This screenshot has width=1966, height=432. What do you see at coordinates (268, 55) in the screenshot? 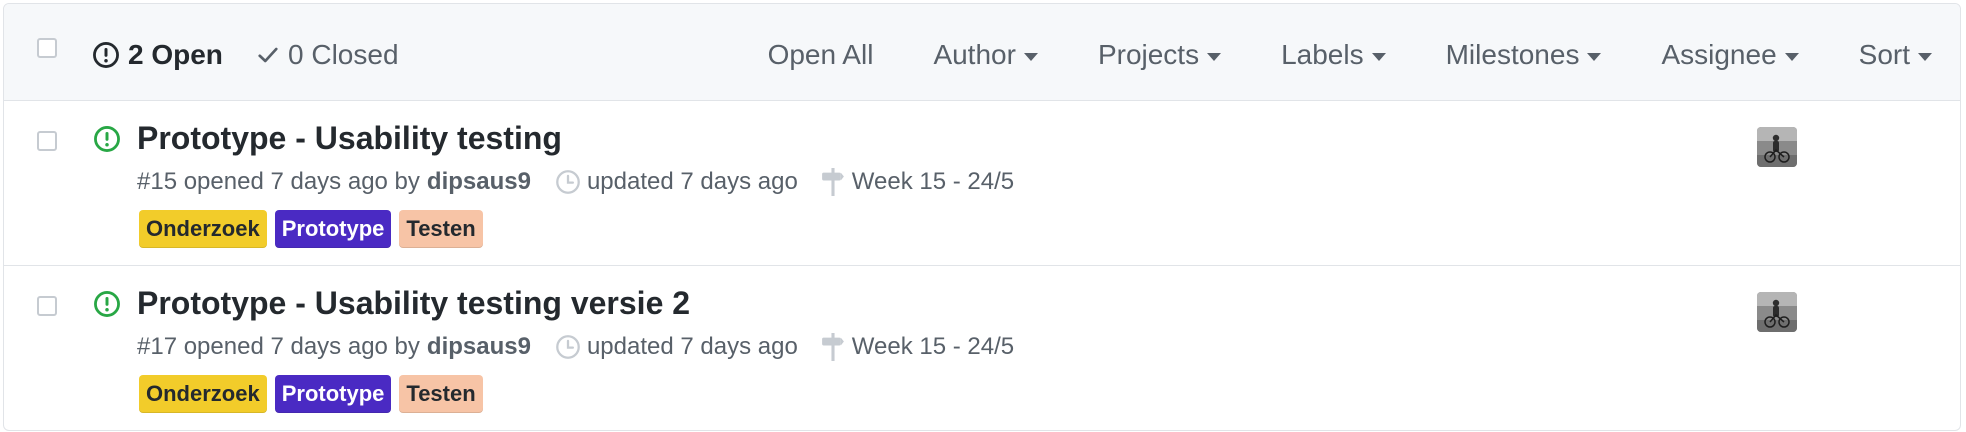
I see `check-icon` at bounding box center [268, 55].